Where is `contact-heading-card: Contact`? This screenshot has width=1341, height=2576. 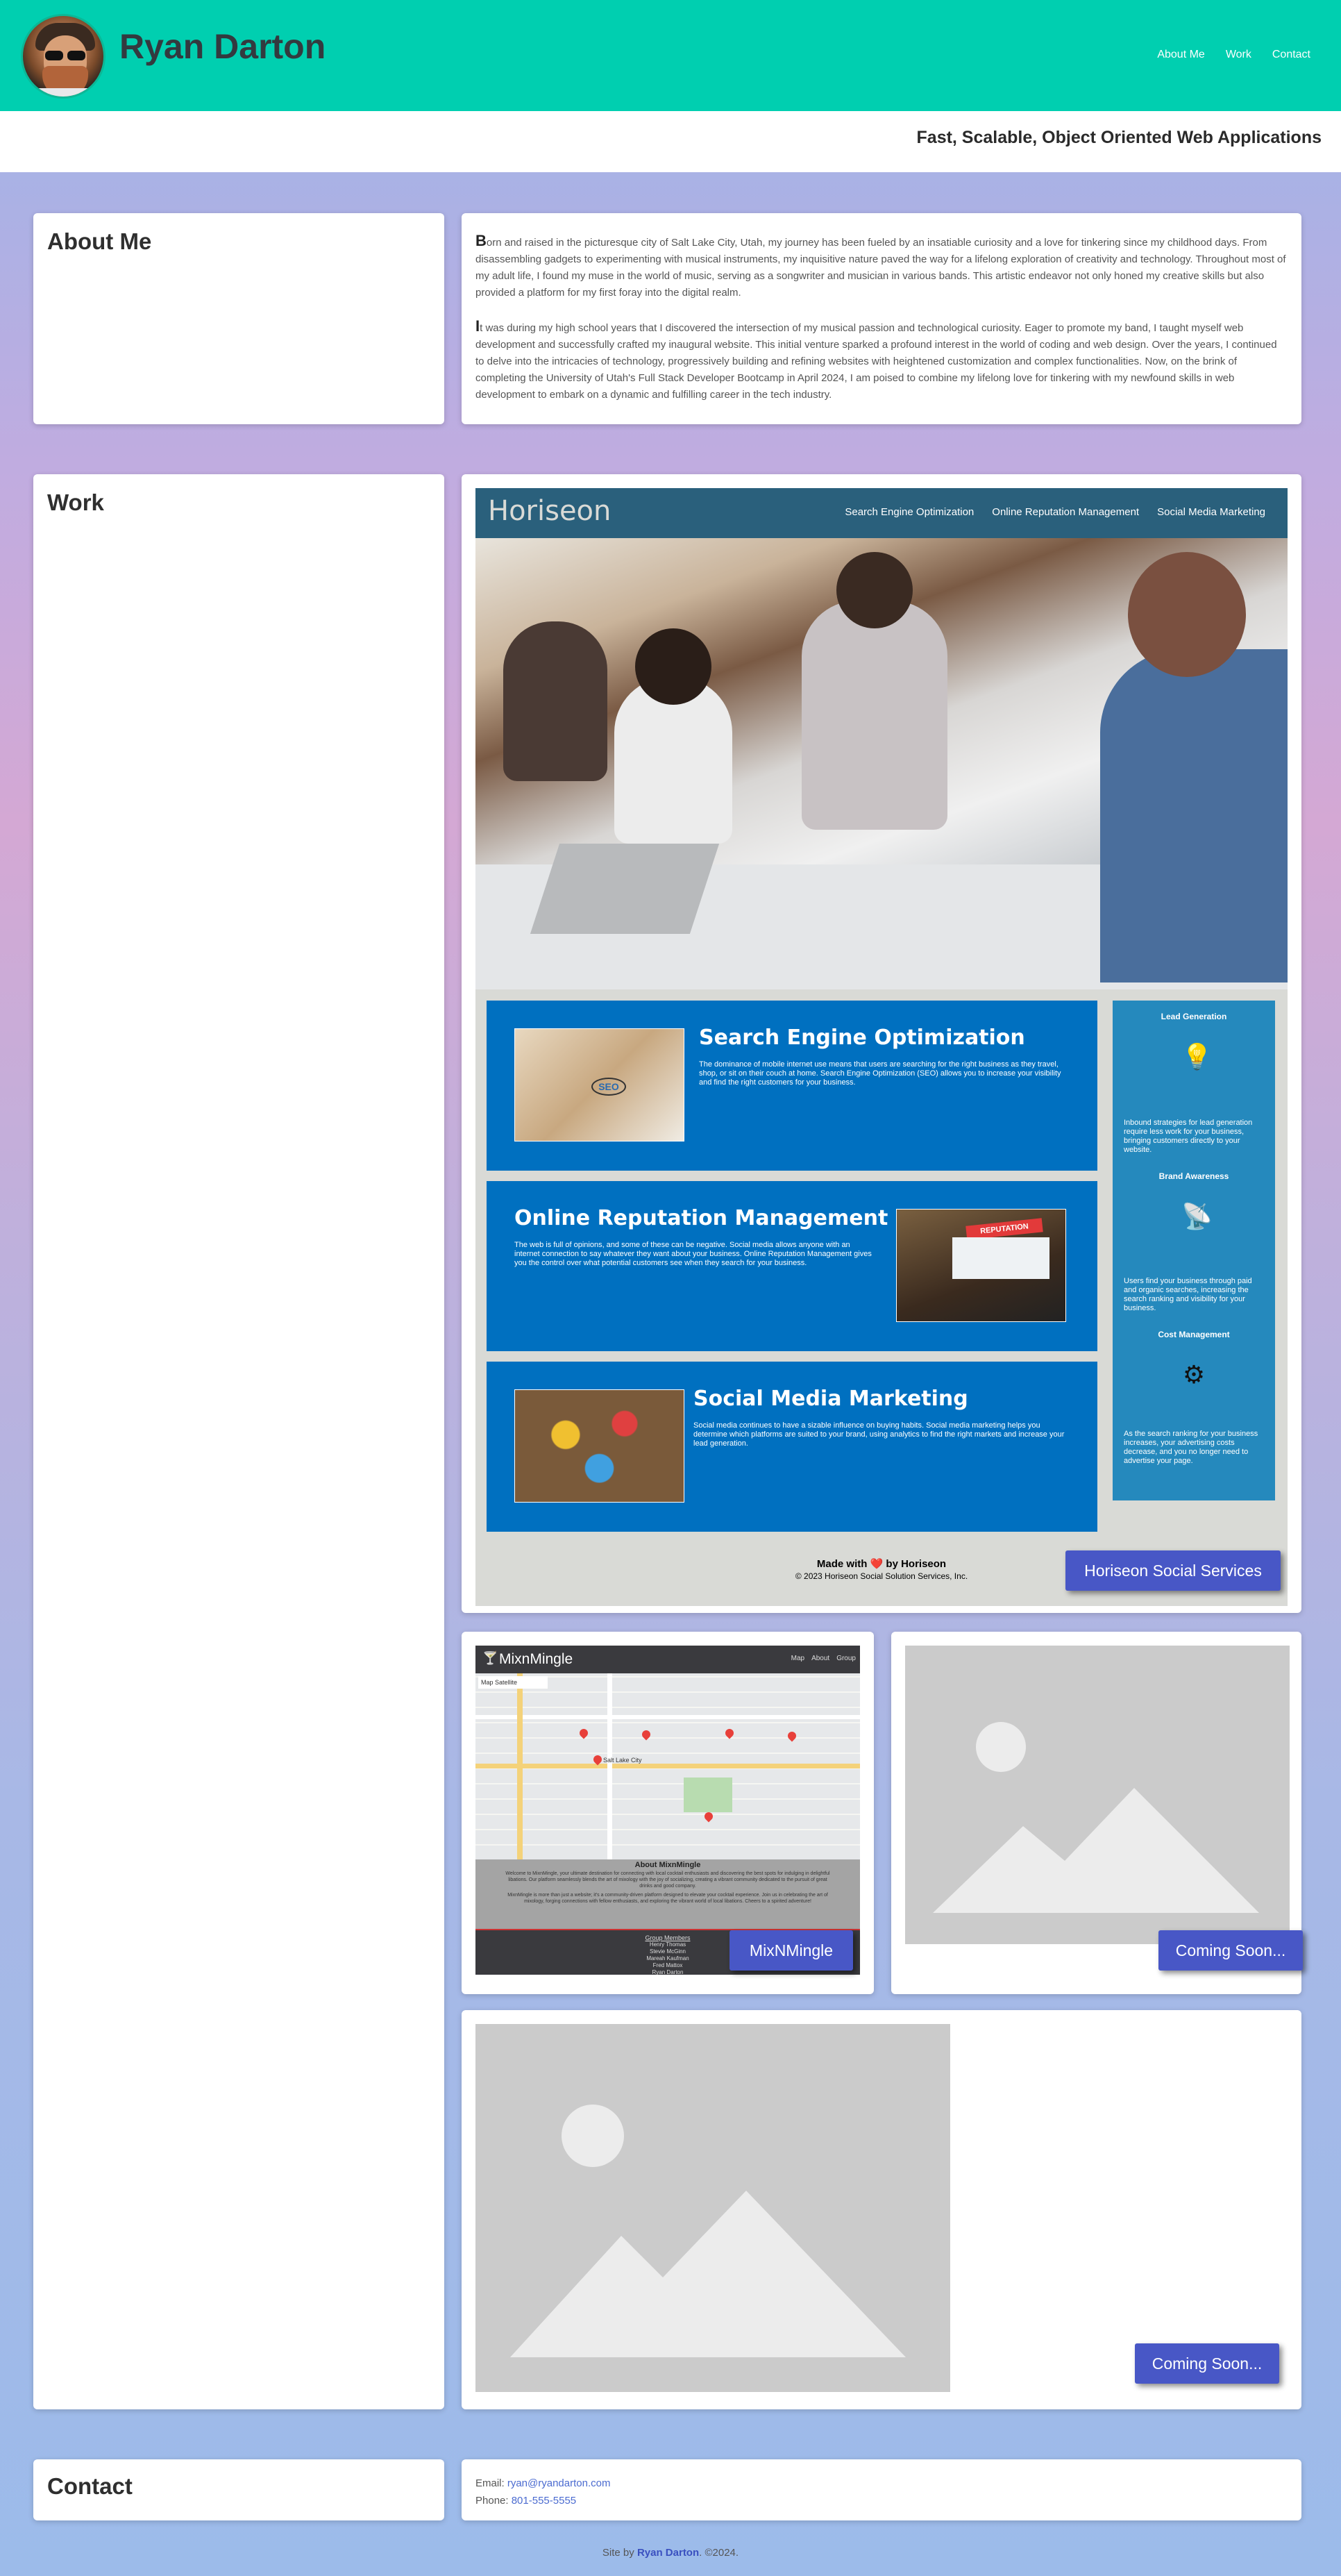
contact-heading-card: Contact is located at coordinates (238, 2489).